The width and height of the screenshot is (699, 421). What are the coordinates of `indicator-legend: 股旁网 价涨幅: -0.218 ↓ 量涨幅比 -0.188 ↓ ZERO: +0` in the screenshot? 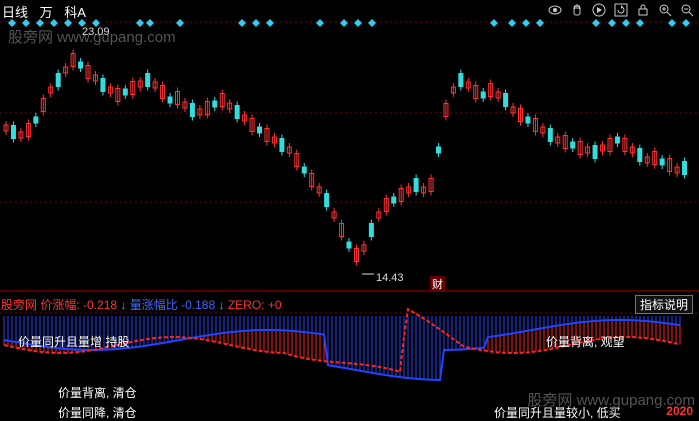 It's located at (141, 304).